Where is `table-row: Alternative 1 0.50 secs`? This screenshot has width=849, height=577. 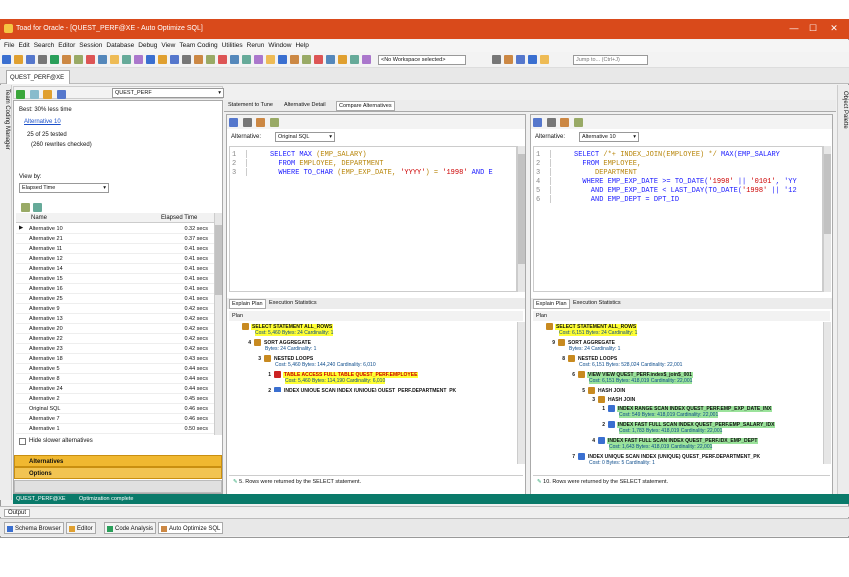
table-row: Alternative 1 0.50 secs is located at coordinates (115, 429).